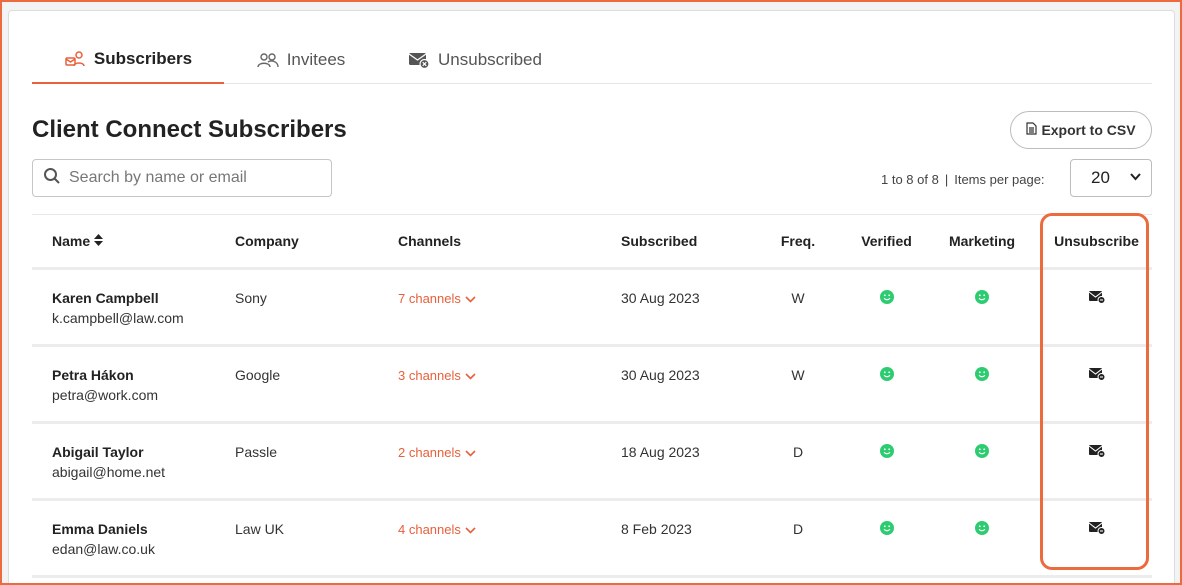 The image size is (1182, 585). I want to click on cell-channels: 3 channels, so click(509, 375).